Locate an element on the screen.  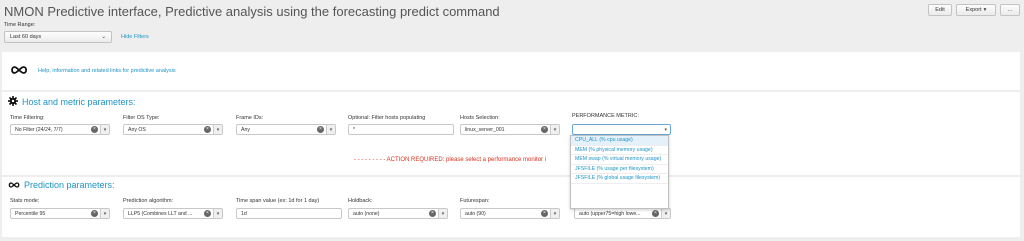
confidence-select: auto (upper75=high lowe... × ▾ is located at coordinates (622, 213).